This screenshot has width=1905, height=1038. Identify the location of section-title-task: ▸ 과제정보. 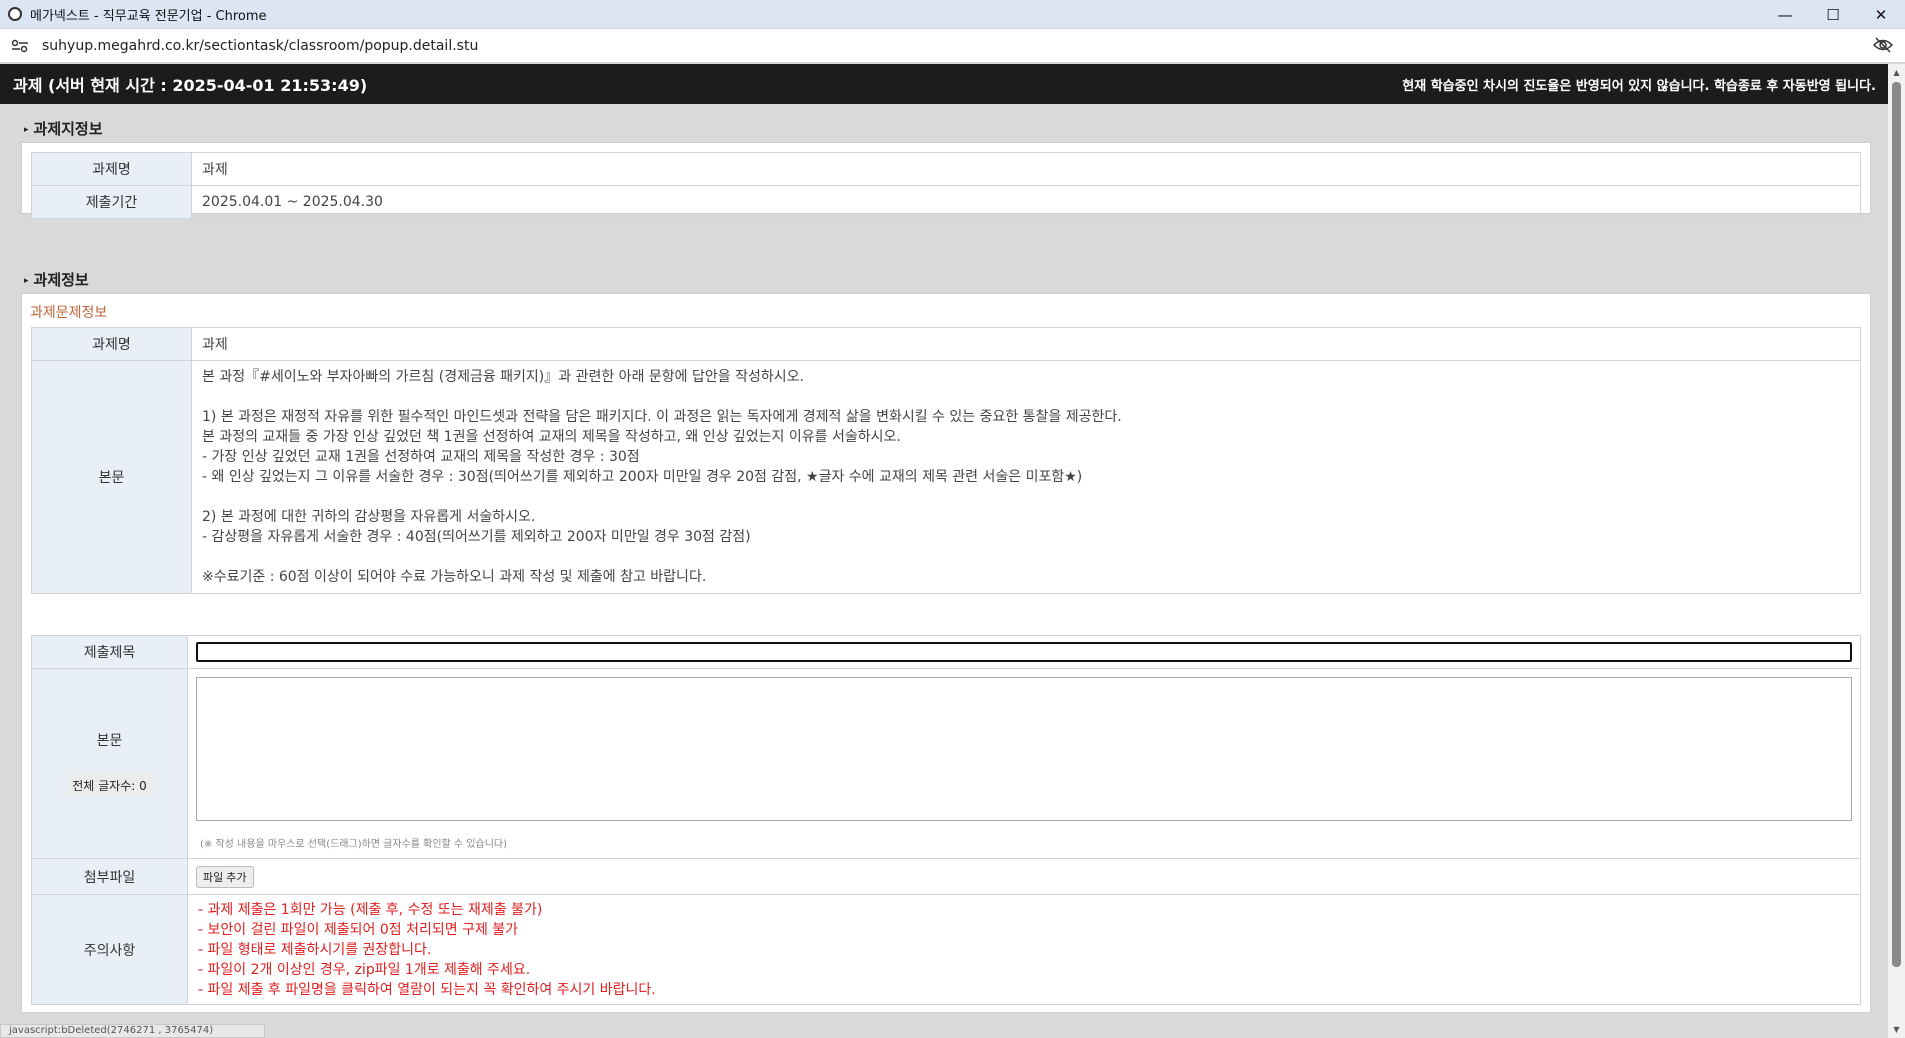
(56, 279).